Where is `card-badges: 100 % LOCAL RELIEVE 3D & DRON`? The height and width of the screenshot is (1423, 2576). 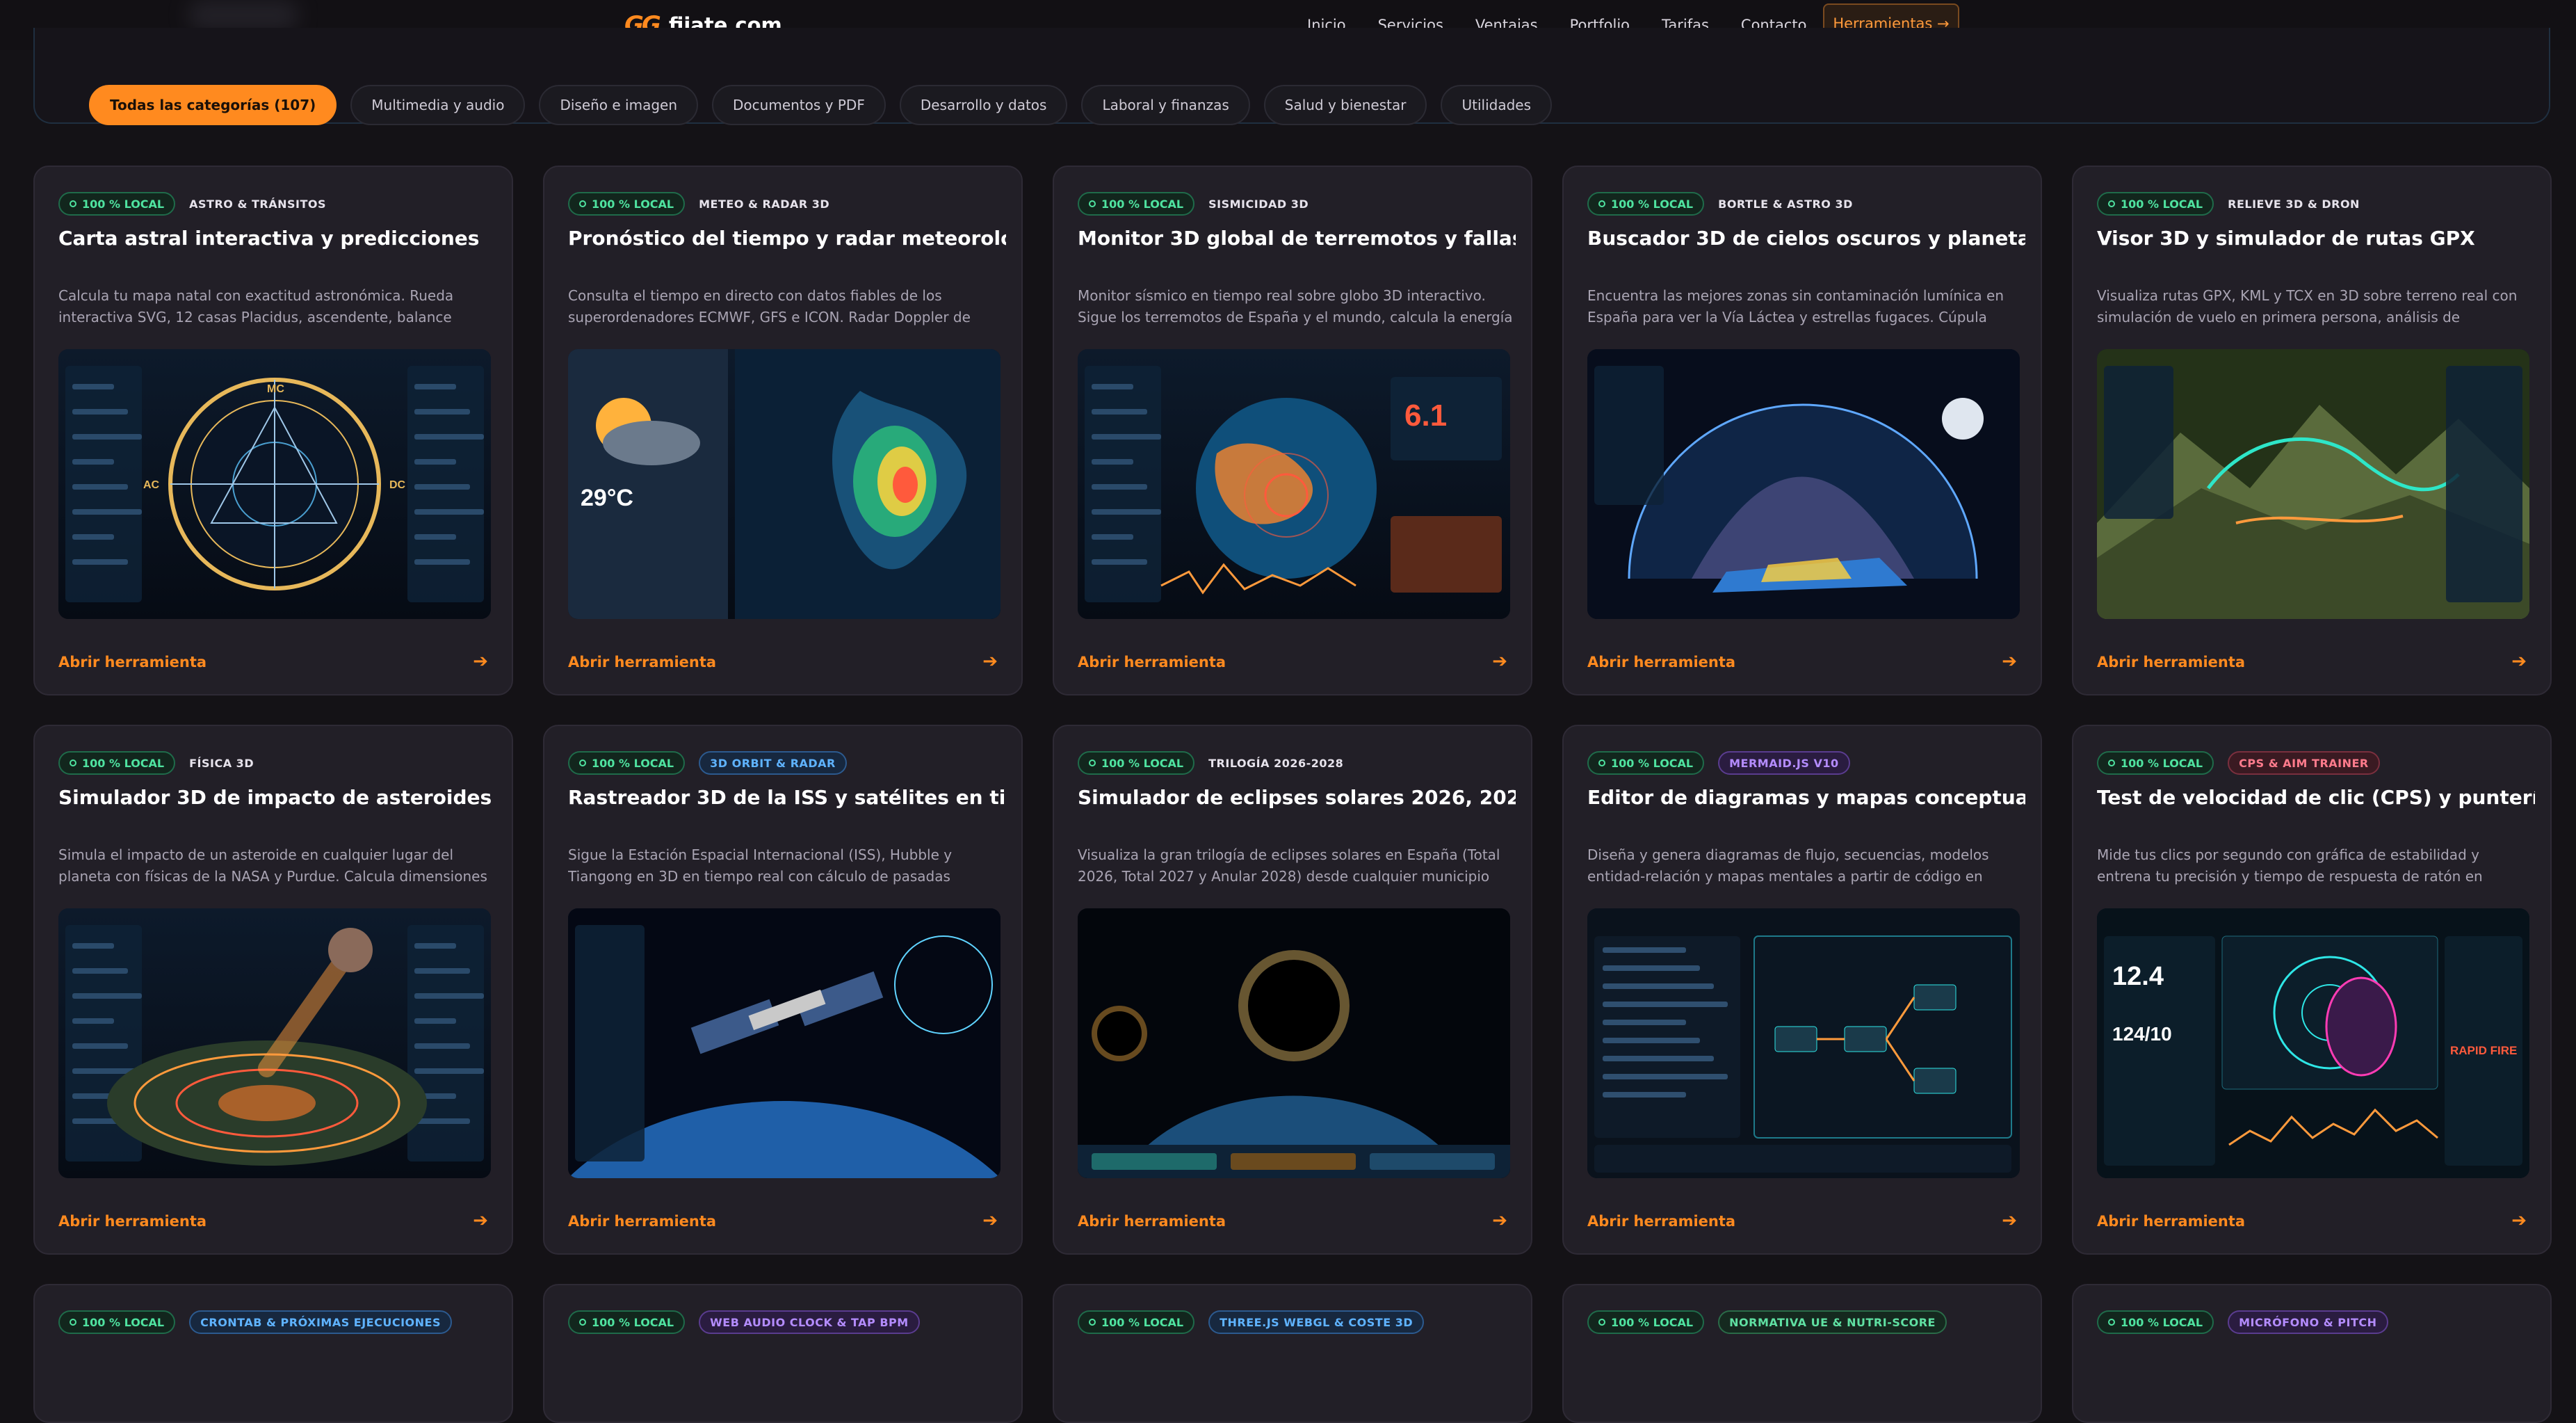
card-badges: 100 % LOCAL RELIEVE 3D & DRON is located at coordinates (2228, 204).